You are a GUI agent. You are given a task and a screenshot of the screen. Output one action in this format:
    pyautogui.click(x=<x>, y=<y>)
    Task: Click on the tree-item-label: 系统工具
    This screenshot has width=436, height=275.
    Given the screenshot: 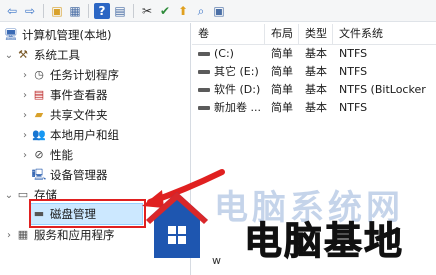 What is the action you would take?
    pyautogui.click(x=57, y=55)
    